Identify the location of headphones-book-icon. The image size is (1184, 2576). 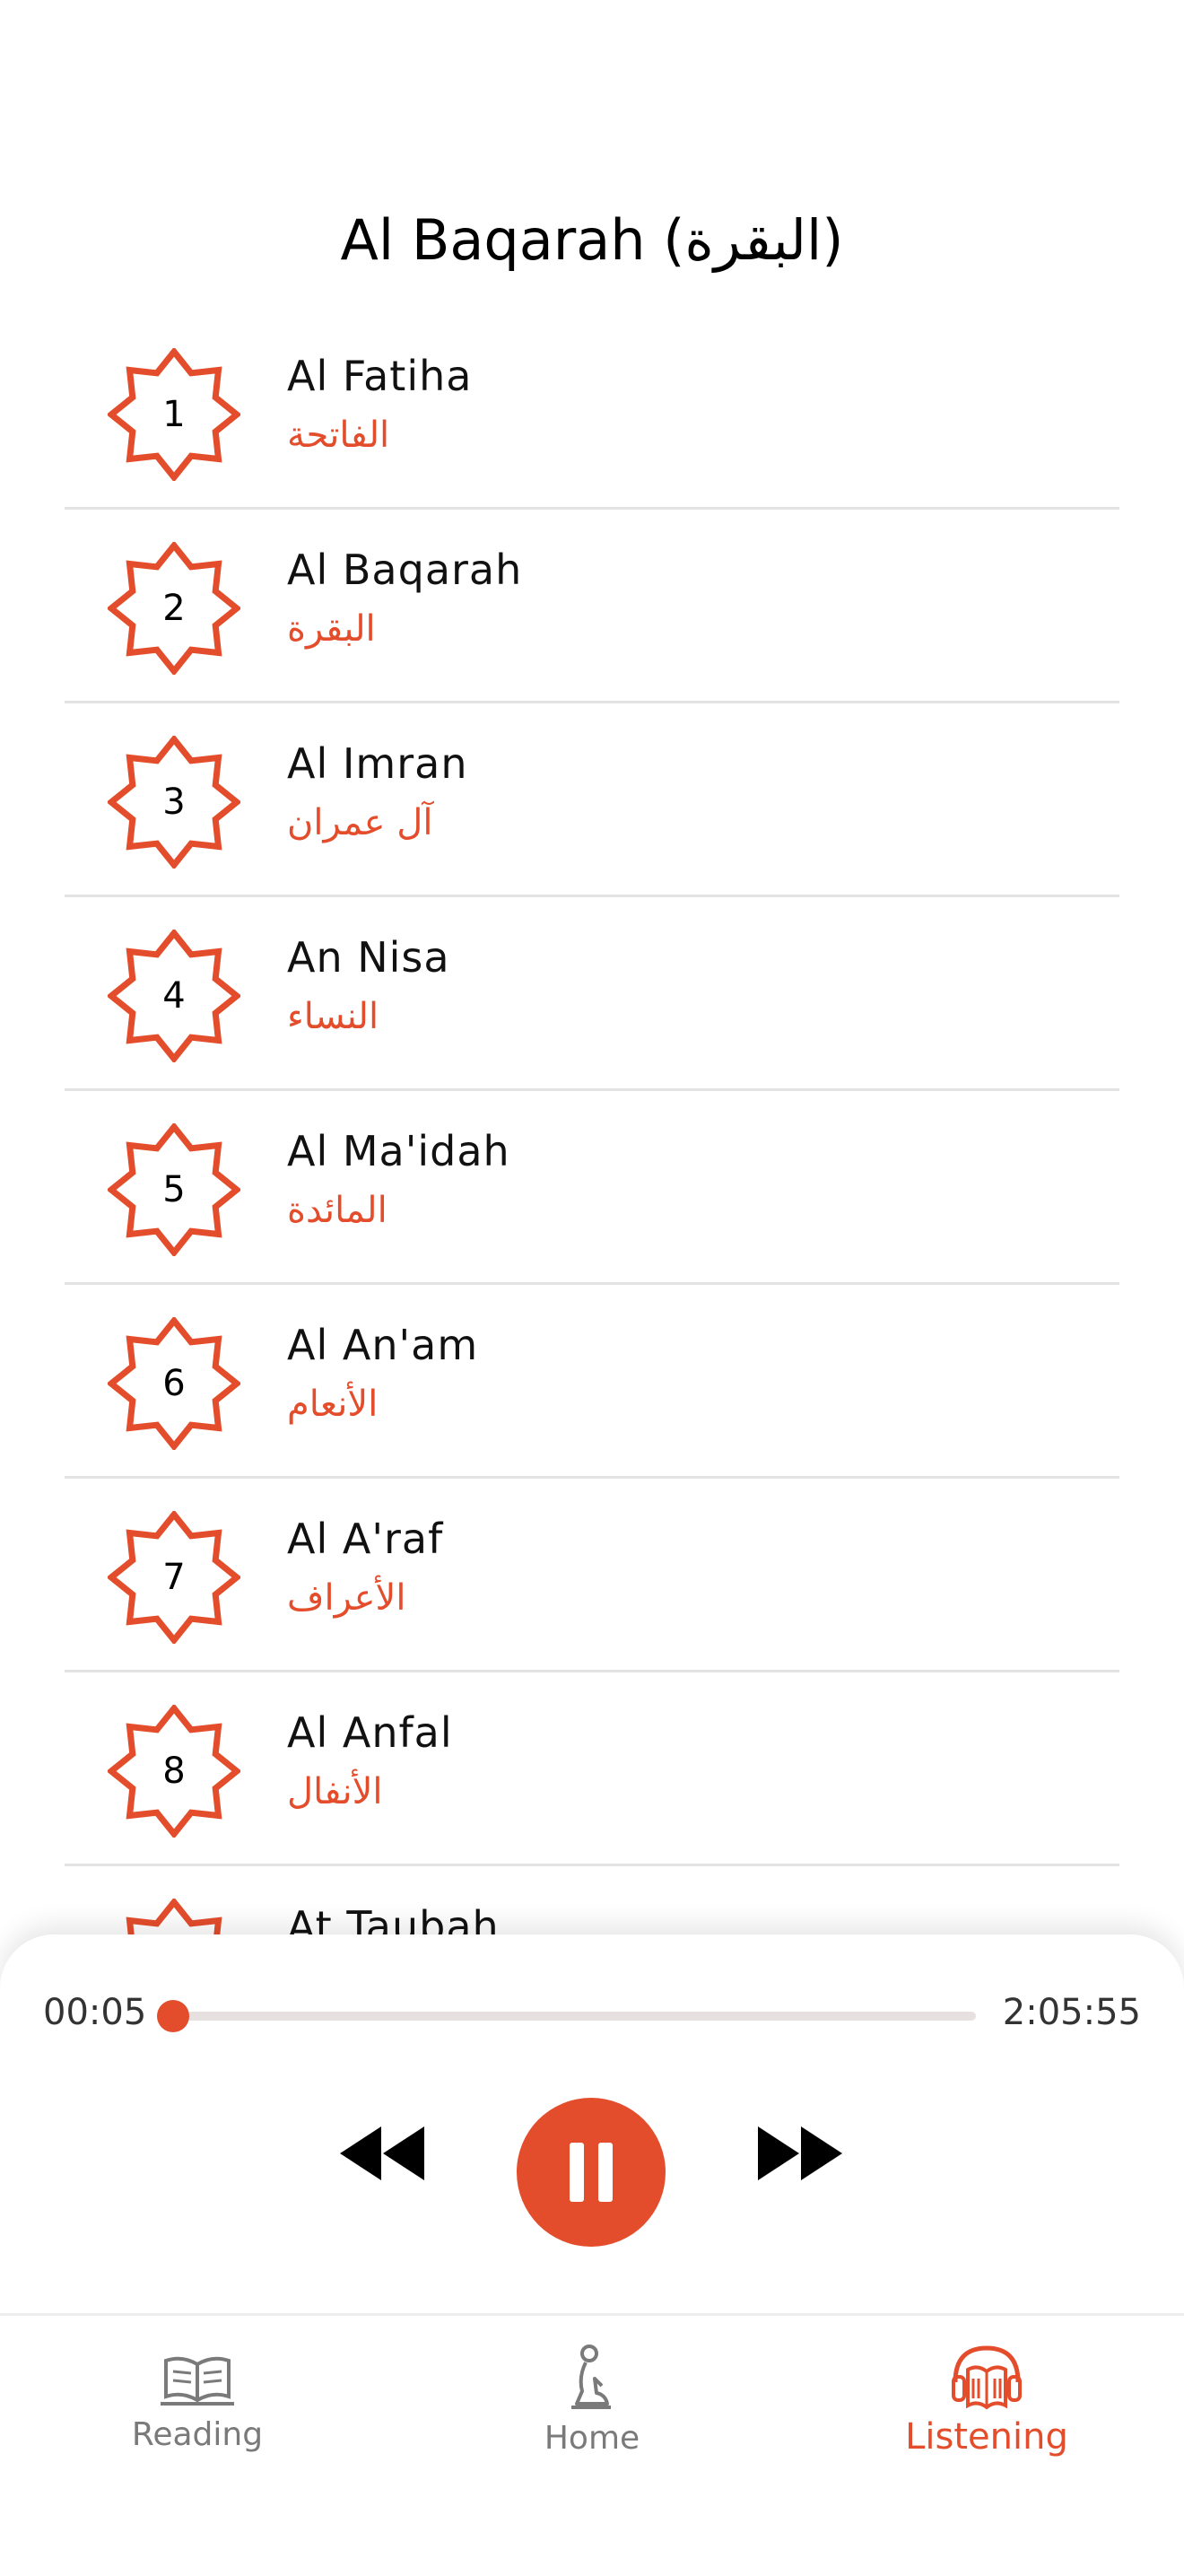
(987, 2378).